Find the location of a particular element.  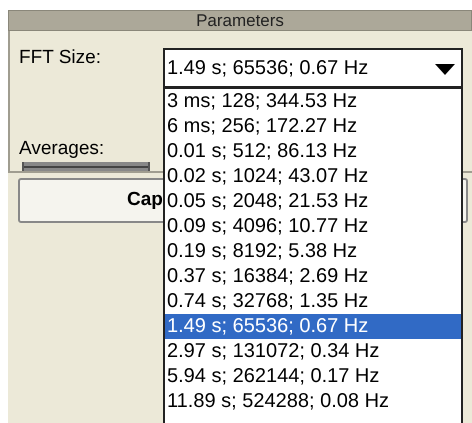

dropdown-option: 0.09 s; 4096; 10.77 Hz is located at coordinates (313, 226).